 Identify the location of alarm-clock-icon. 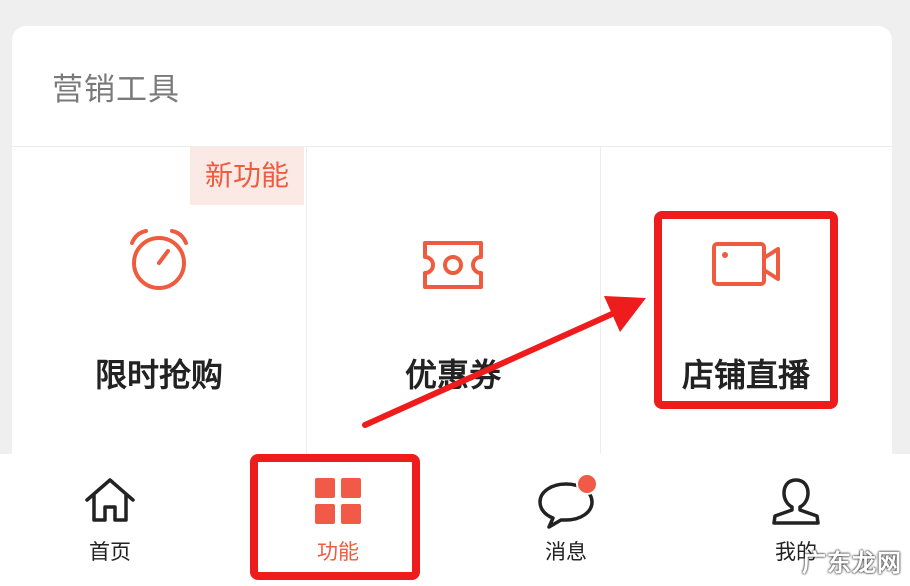
(159, 261).